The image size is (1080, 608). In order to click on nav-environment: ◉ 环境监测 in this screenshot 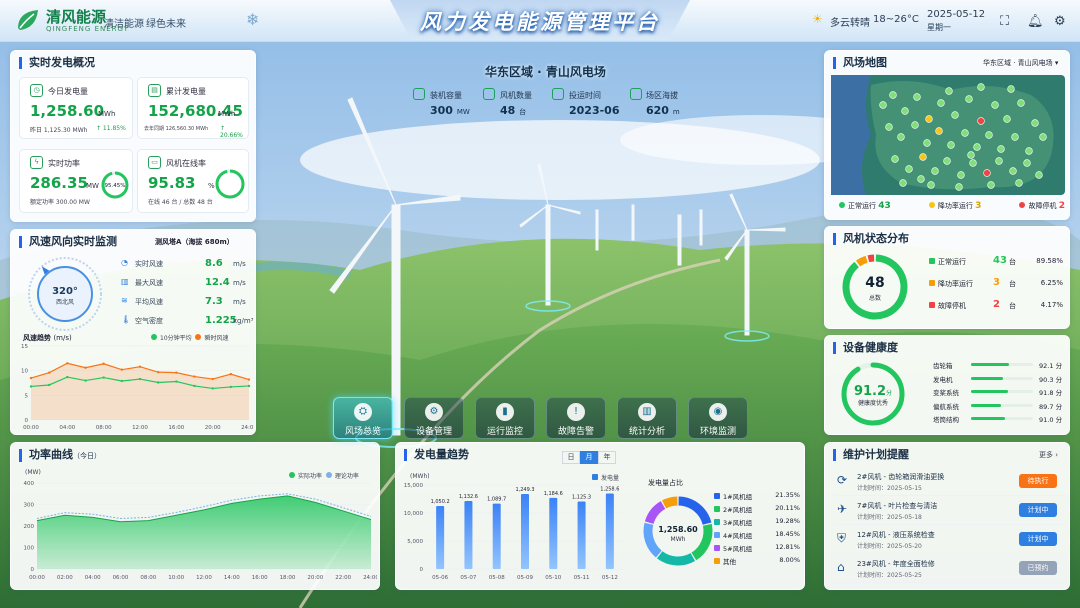, I will do `click(718, 418)`.